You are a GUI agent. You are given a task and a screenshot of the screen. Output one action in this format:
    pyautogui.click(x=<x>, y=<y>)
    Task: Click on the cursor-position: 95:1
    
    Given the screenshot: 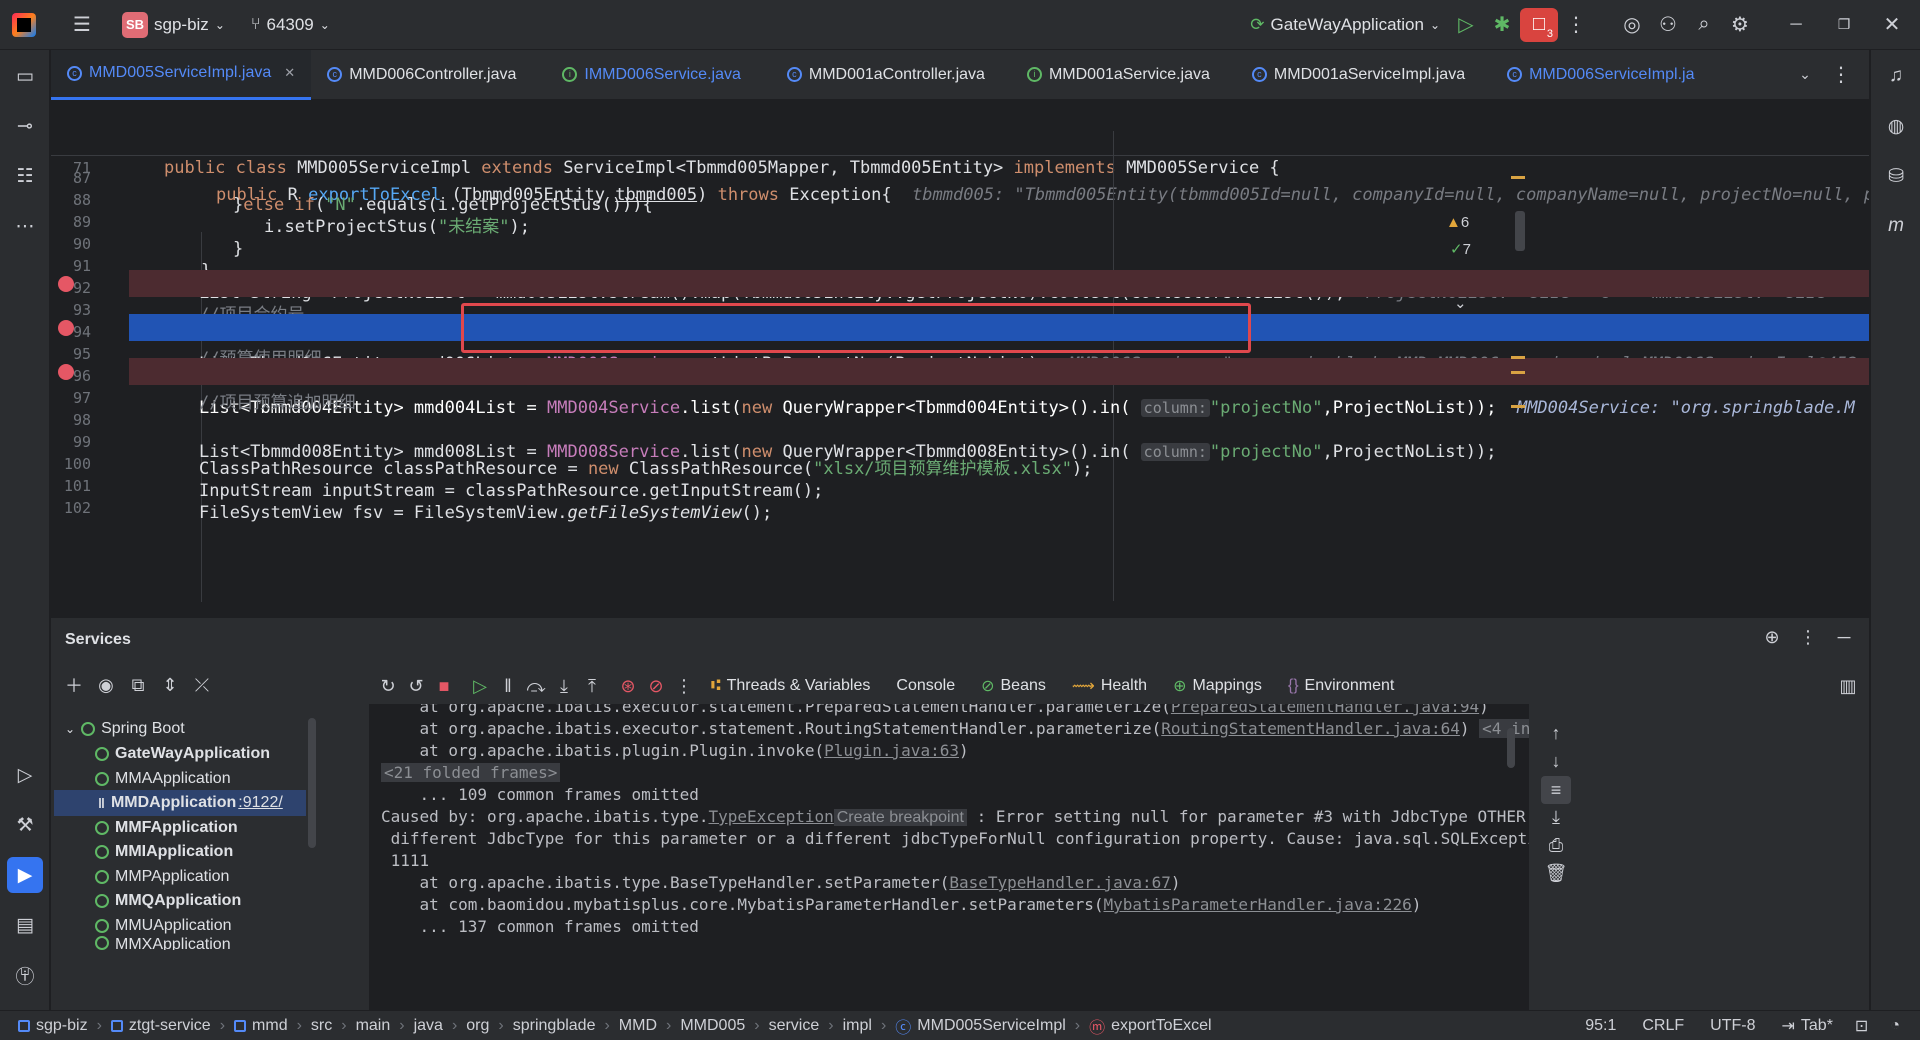 What is the action you would take?
    pyautogui.click(x=1600, y=1026)
    